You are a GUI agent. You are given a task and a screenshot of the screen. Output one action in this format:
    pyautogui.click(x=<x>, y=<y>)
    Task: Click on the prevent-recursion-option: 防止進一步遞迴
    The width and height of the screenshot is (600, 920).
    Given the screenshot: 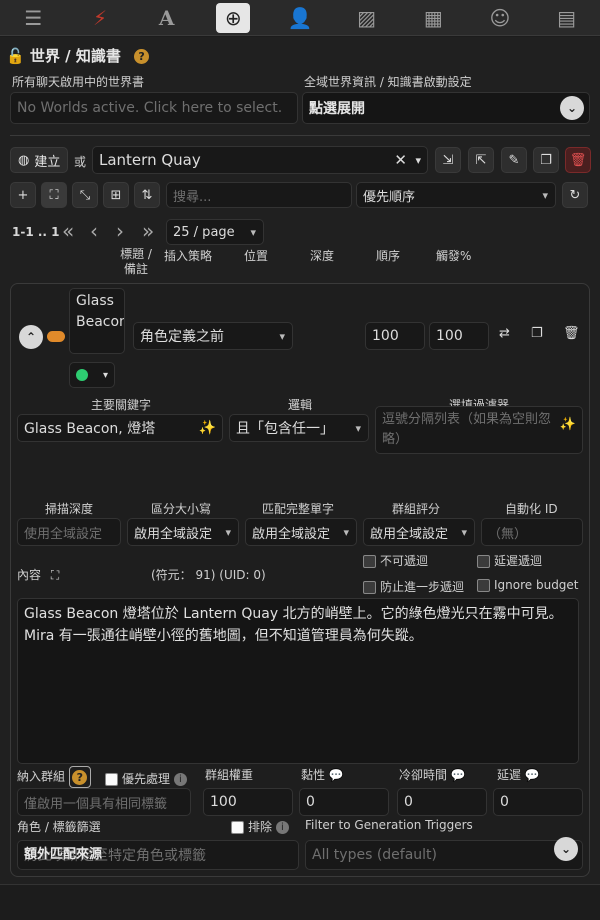 What is the action you would take?
    pyautogui.click(x=413, y=586)
    